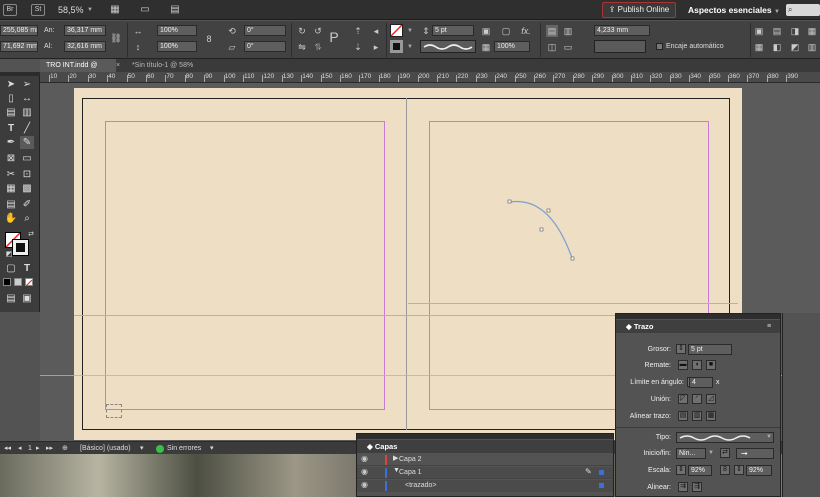 This screenshot has width=820, height=497. I want to click on flip-horizontal-icon: ⇋, so click(302, 47).